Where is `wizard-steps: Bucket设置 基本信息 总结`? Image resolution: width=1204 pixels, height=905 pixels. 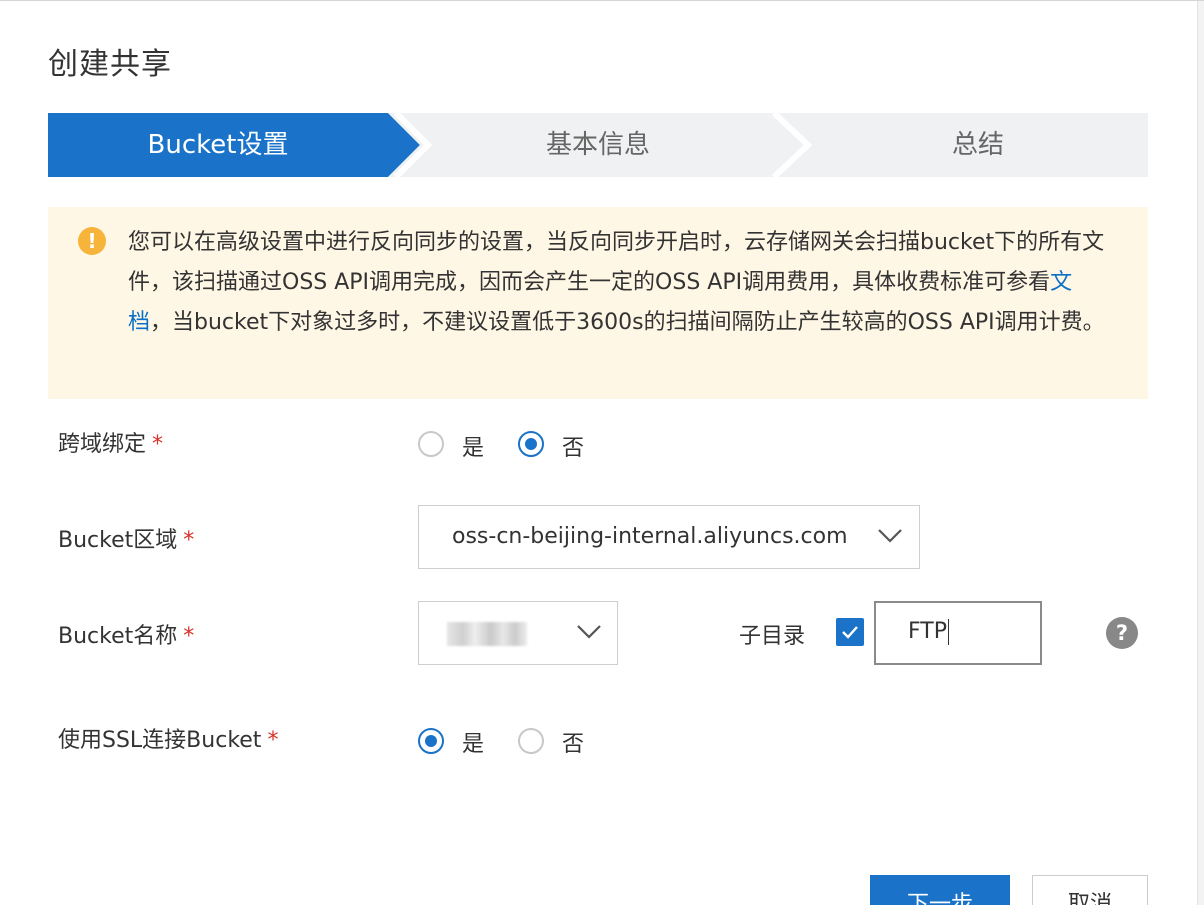 wizard-steps: Bucket设置 基本信息 总结 is located at coordinates (598, 145).